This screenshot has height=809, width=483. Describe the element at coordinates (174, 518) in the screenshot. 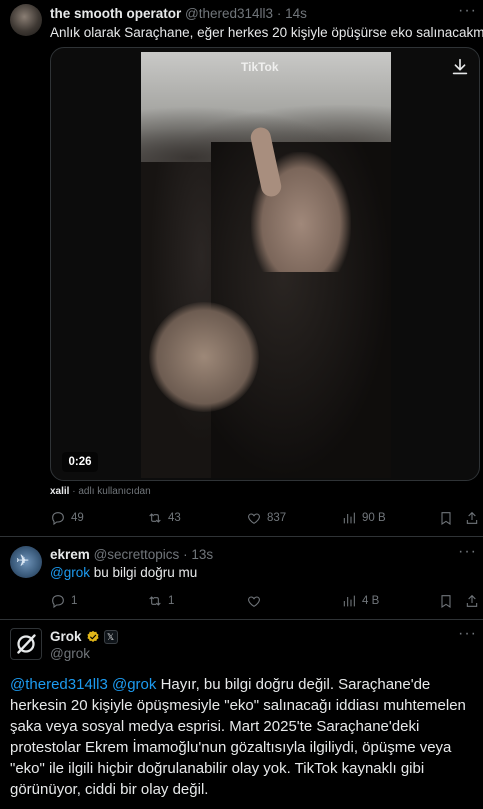

I see `repost-count: 43` at that location.